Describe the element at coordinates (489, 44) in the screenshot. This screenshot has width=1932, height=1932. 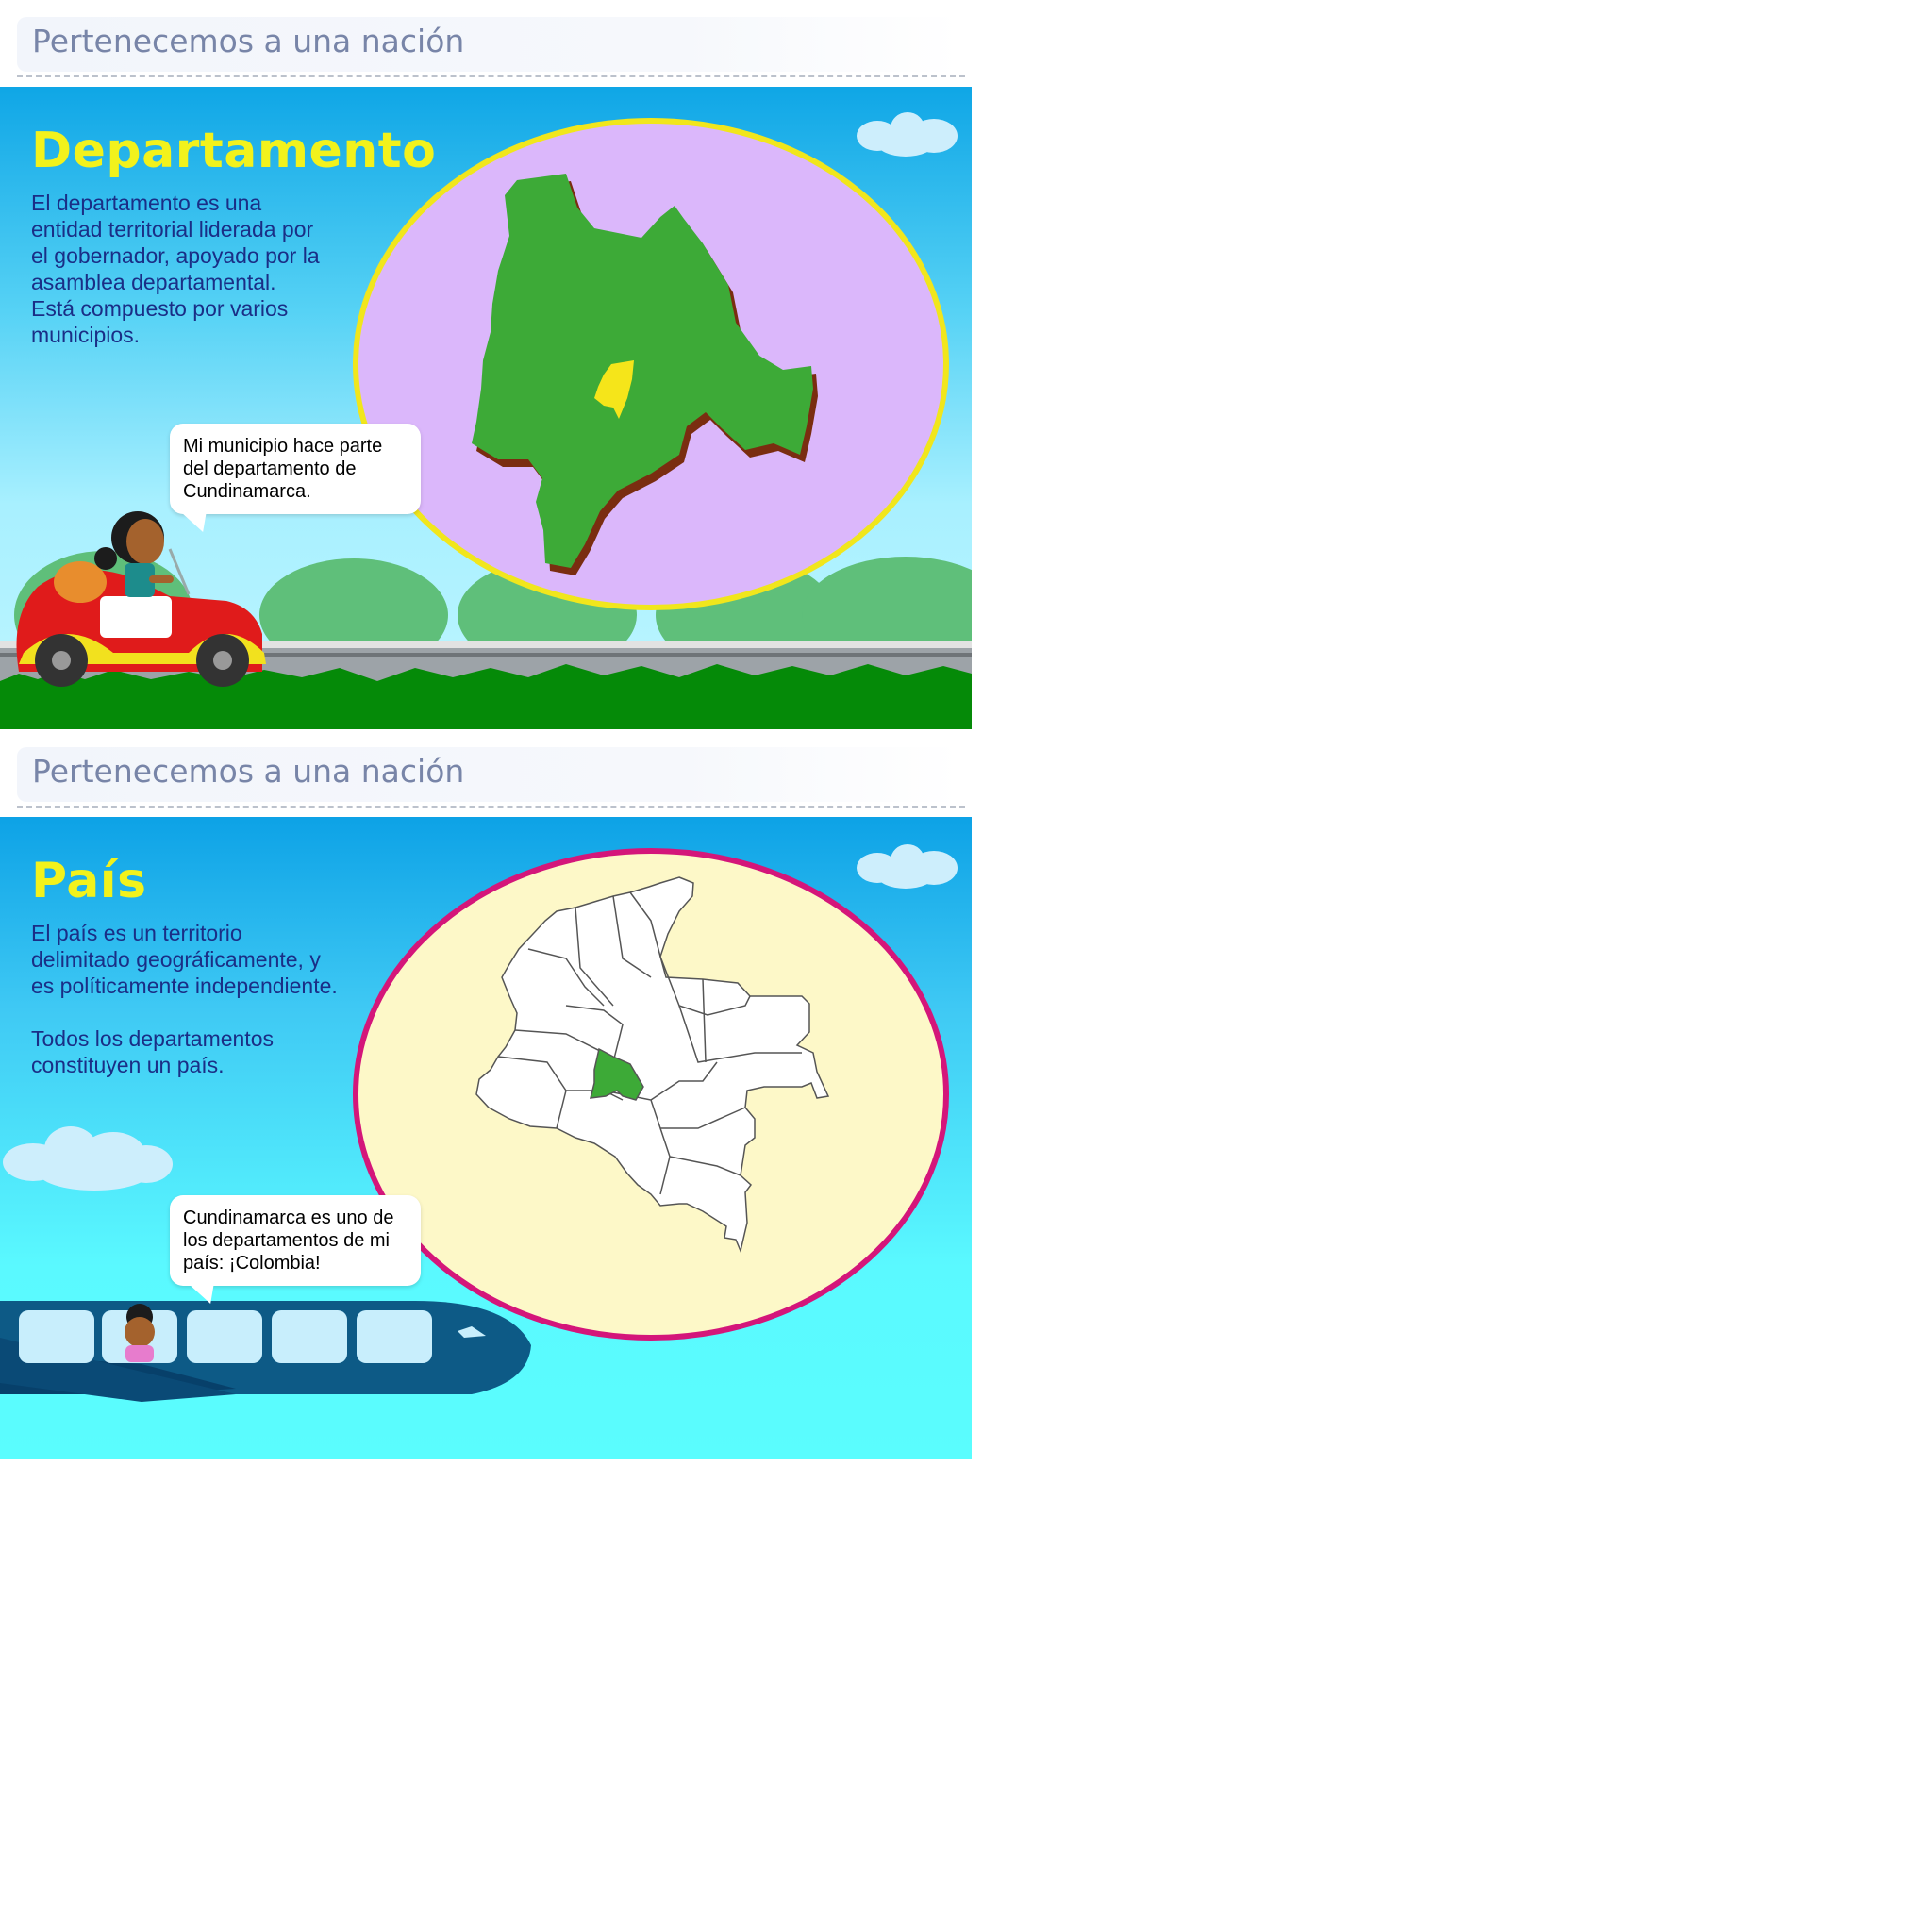
I see `slide1-header: Pertenecemos a una nación` at that location.